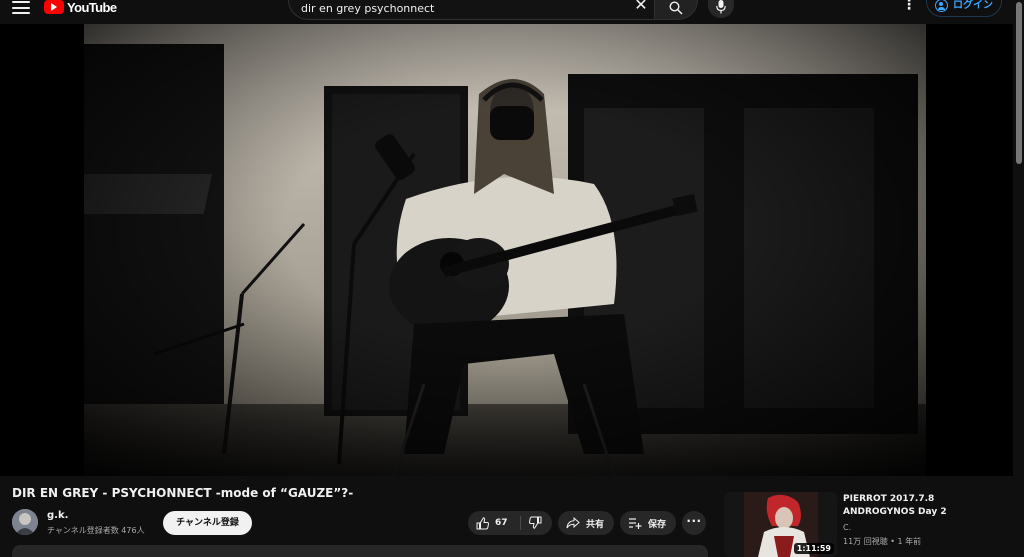  Describe the element at coordinates (941, 6) in the screenshot. I see `user-circle-icon` at that location.